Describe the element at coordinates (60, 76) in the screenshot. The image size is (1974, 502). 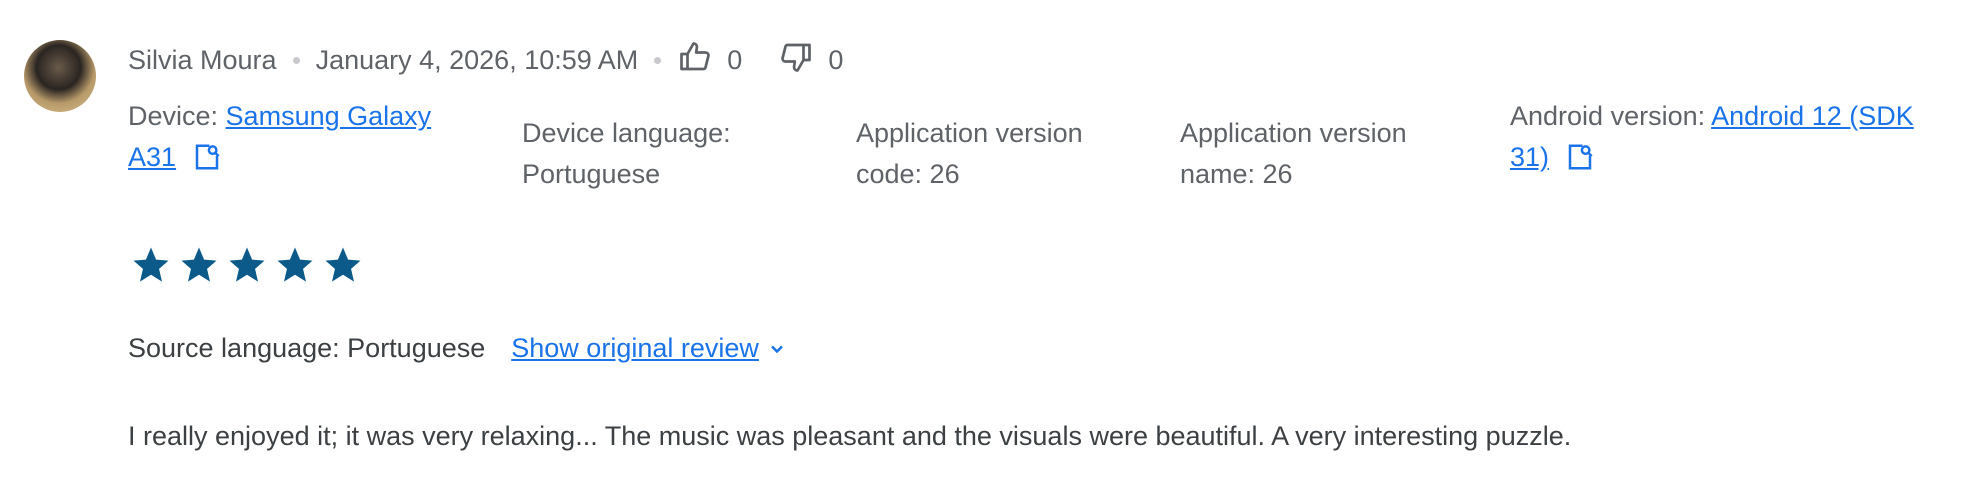
I see `avatar` at that location.